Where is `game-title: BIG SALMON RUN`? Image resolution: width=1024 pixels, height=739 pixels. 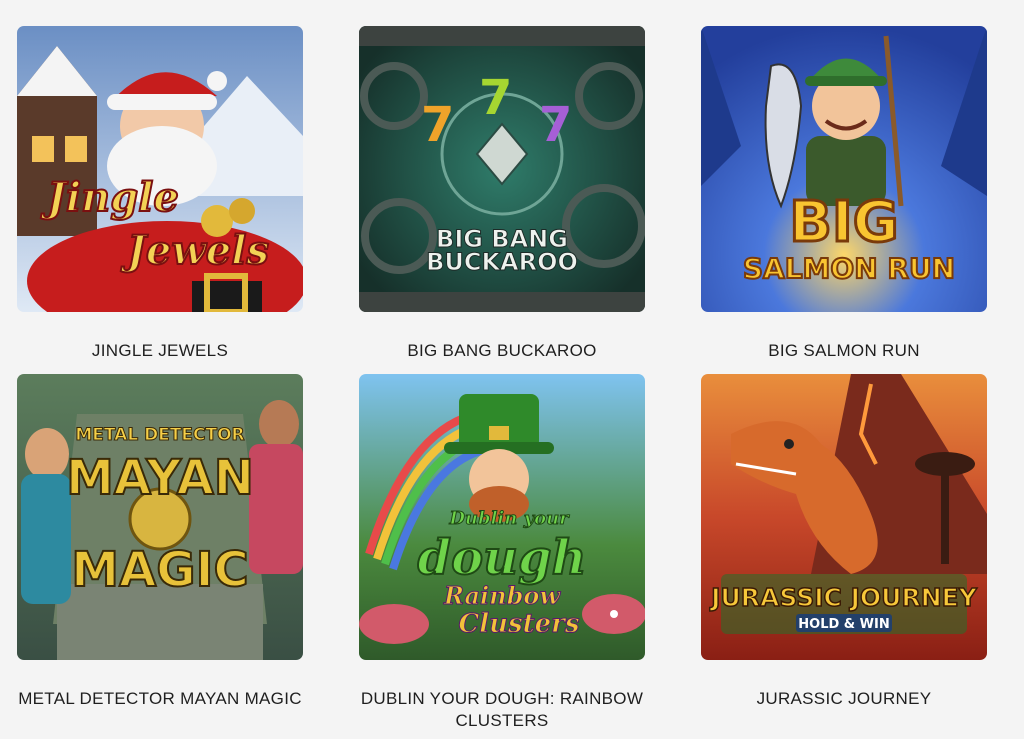 game-title: BIG SALMON RUN is located at coordinates (844, 351).